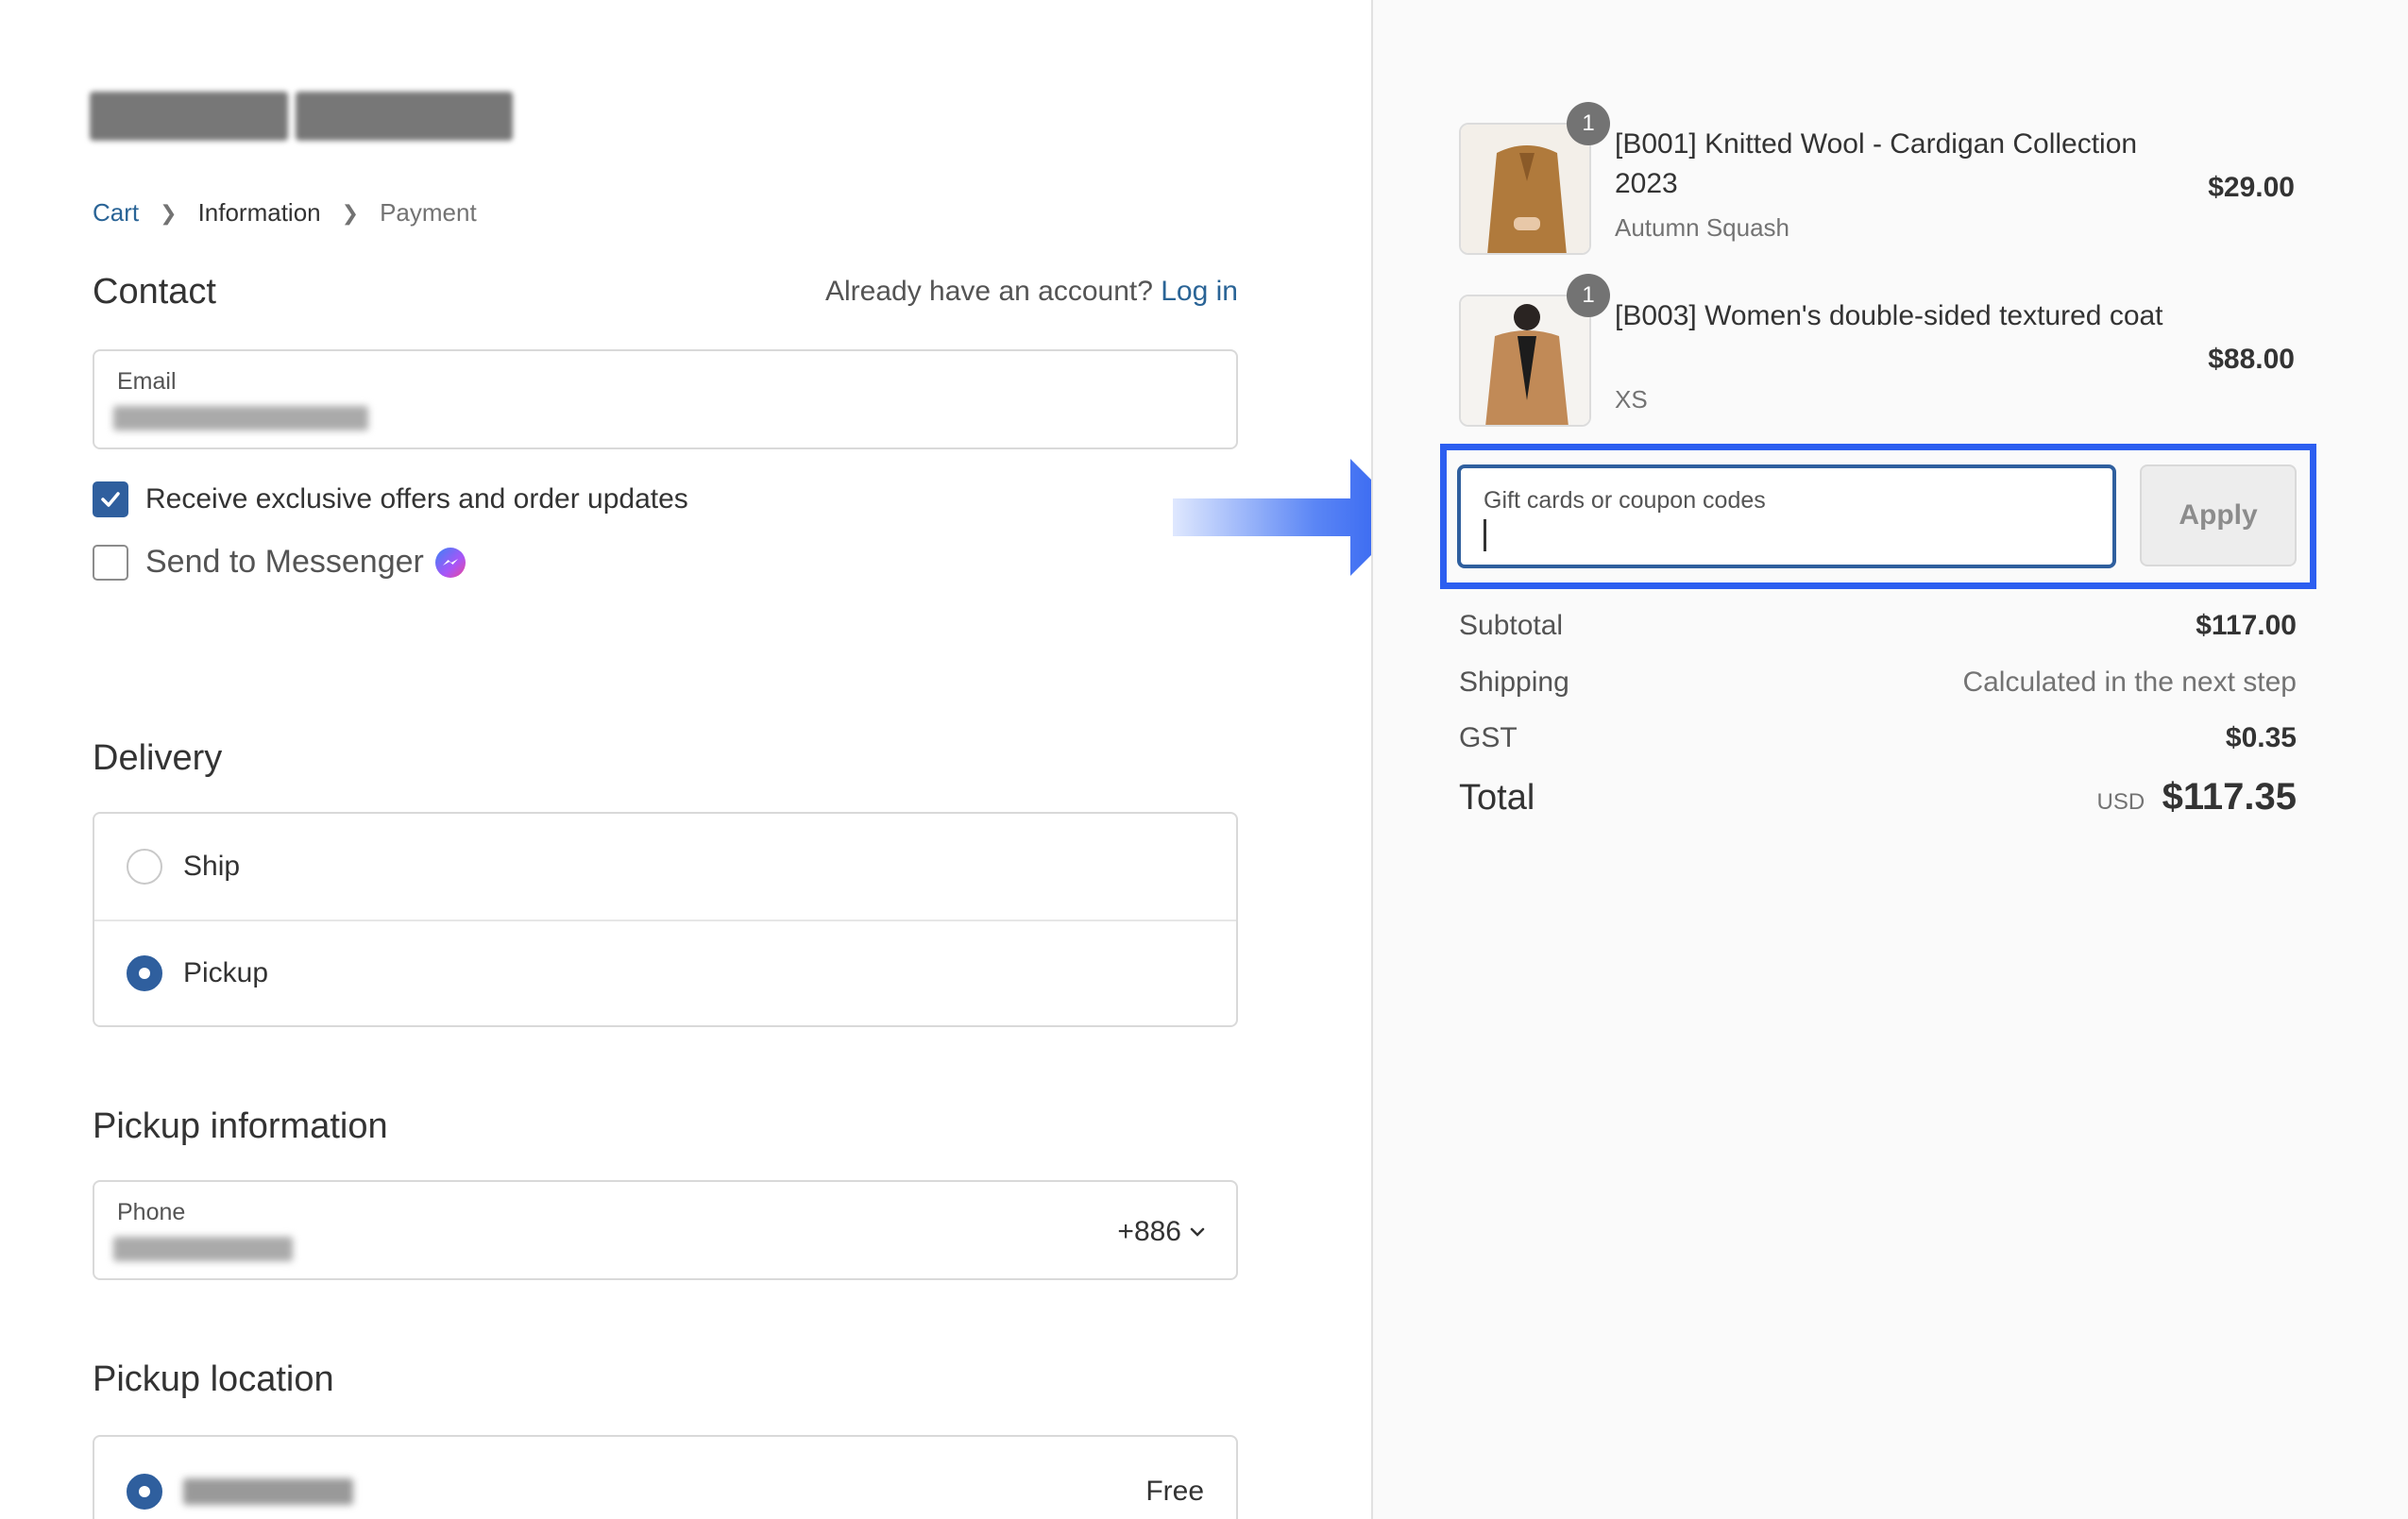 This screenshot has height=1519, width=2408. I want to click on email-value-redacted, so click(240, 418).